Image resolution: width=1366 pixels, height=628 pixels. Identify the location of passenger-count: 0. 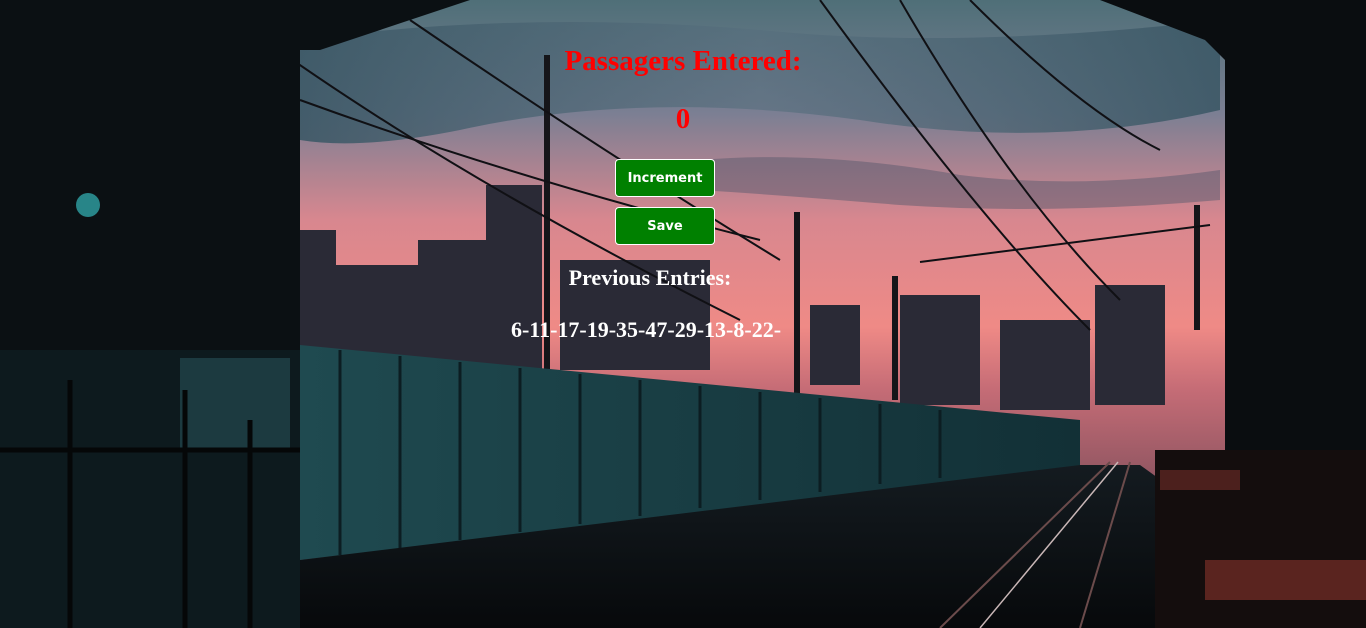
(683, 119).